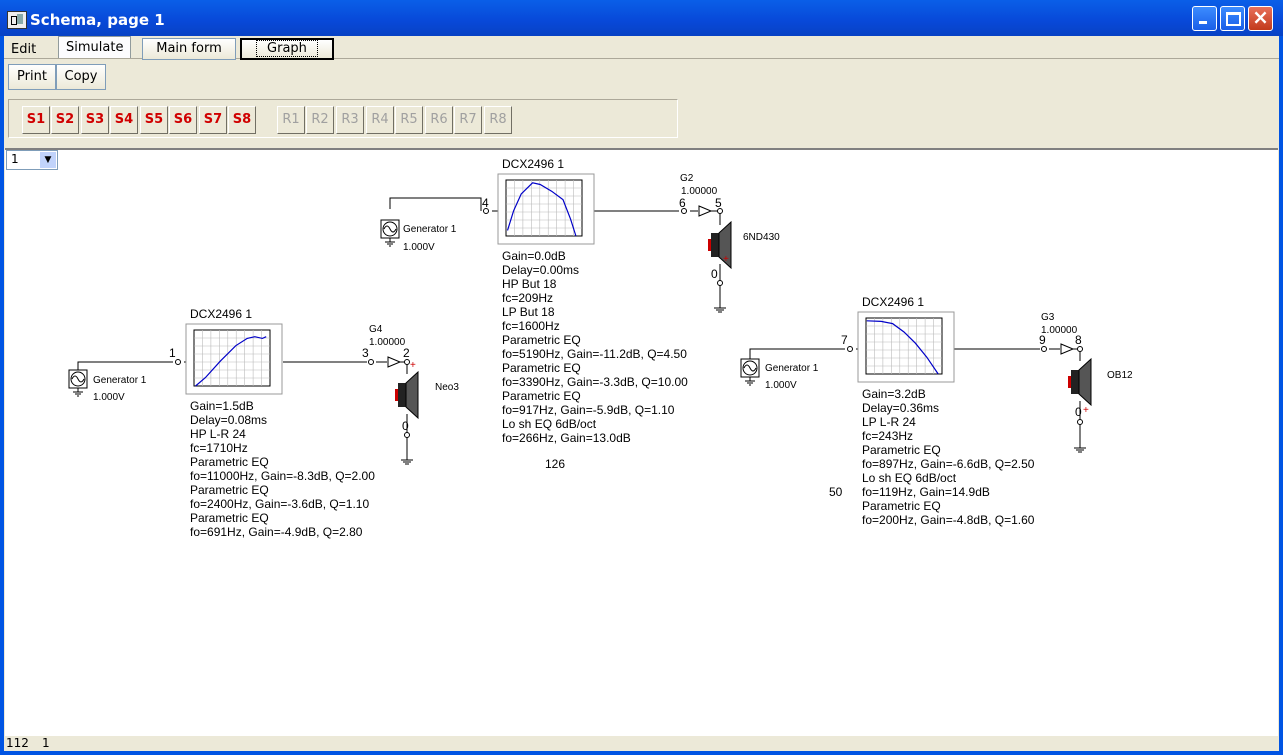 This screenshot has height=755, width=1283. Describe the element at coordinates (687, 178) in the screenshot. I see `amp-label: G2` at that location.